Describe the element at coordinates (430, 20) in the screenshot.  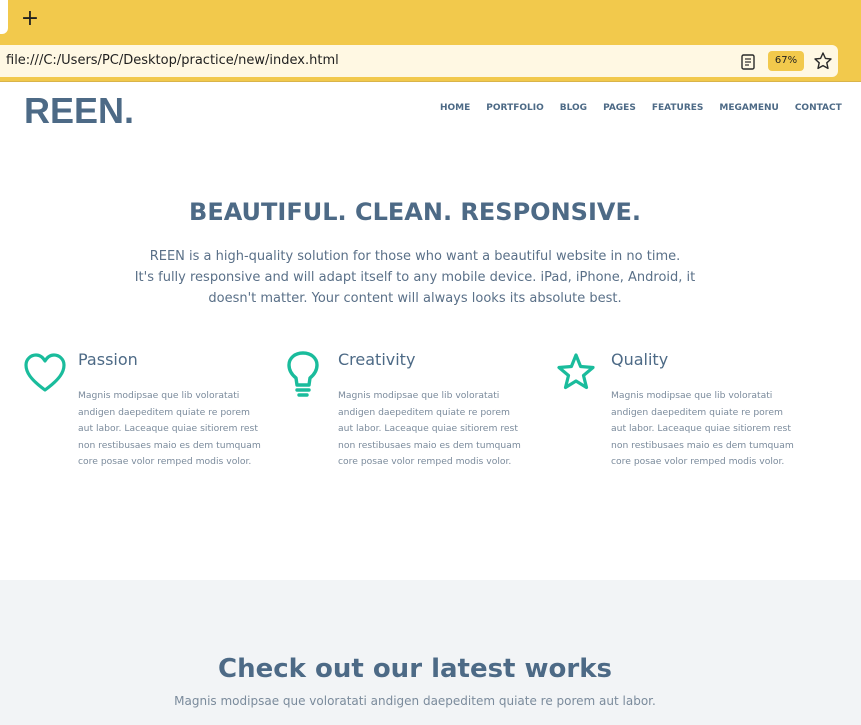
I see `browser-tabstrip: +` at that location.